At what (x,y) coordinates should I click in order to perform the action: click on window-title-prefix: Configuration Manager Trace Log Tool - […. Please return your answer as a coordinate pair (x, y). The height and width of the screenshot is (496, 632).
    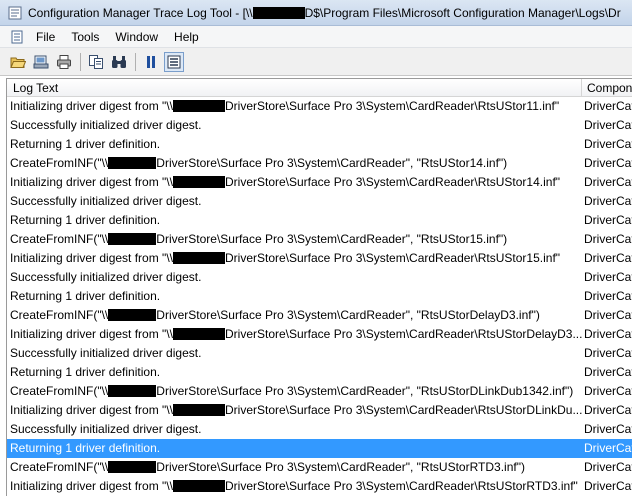
    Looking at the image, I should click on (140, 12).